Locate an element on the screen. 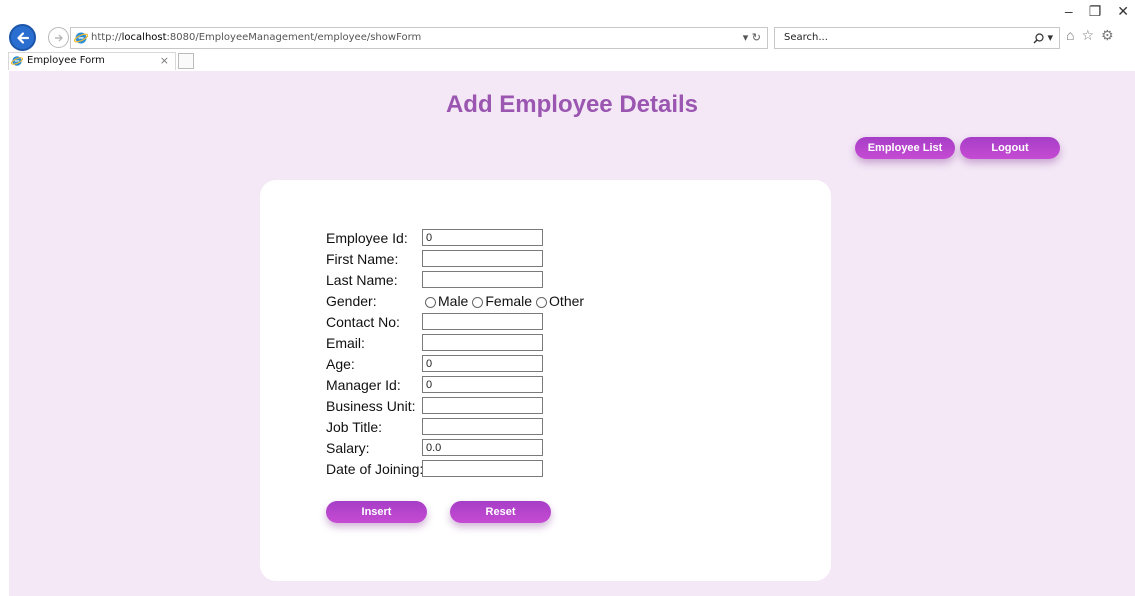 This screenshot has height=596, width=1135. url-host: localhost is located at coordinates (144, 37).